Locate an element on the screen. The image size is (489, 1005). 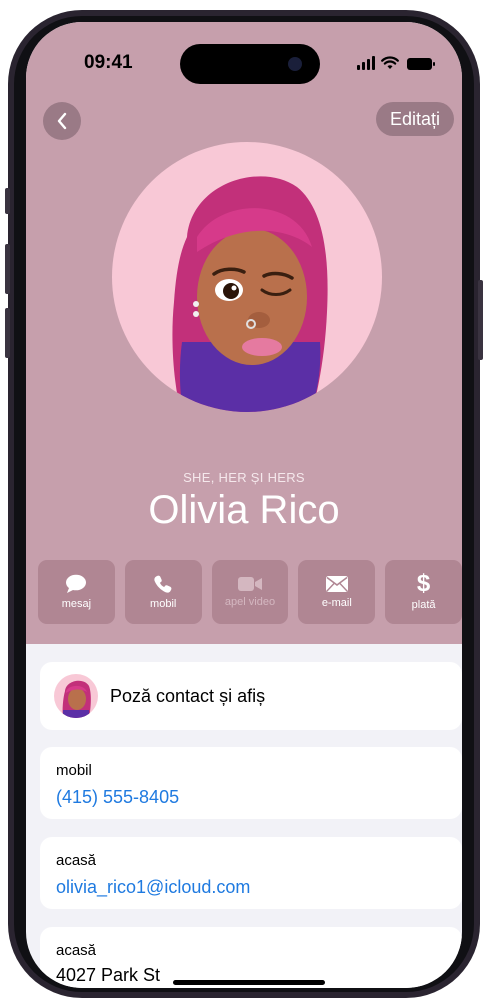
video-call-button: apel video is located at coordinates (250, 592).